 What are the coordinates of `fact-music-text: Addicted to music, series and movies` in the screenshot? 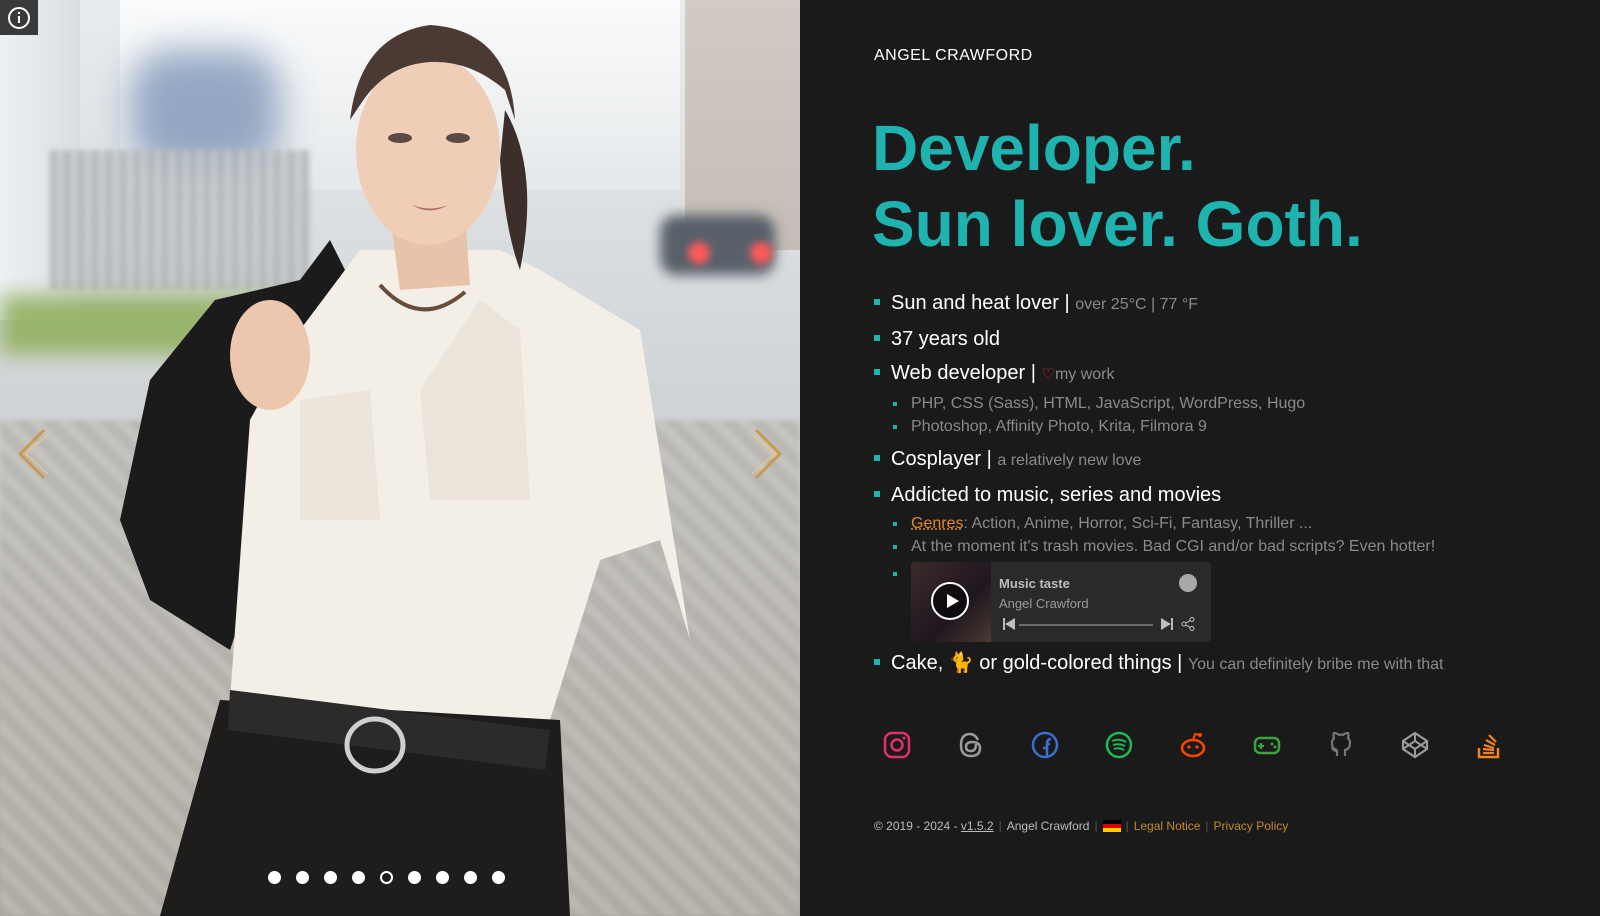 It's located at (1056, 495).